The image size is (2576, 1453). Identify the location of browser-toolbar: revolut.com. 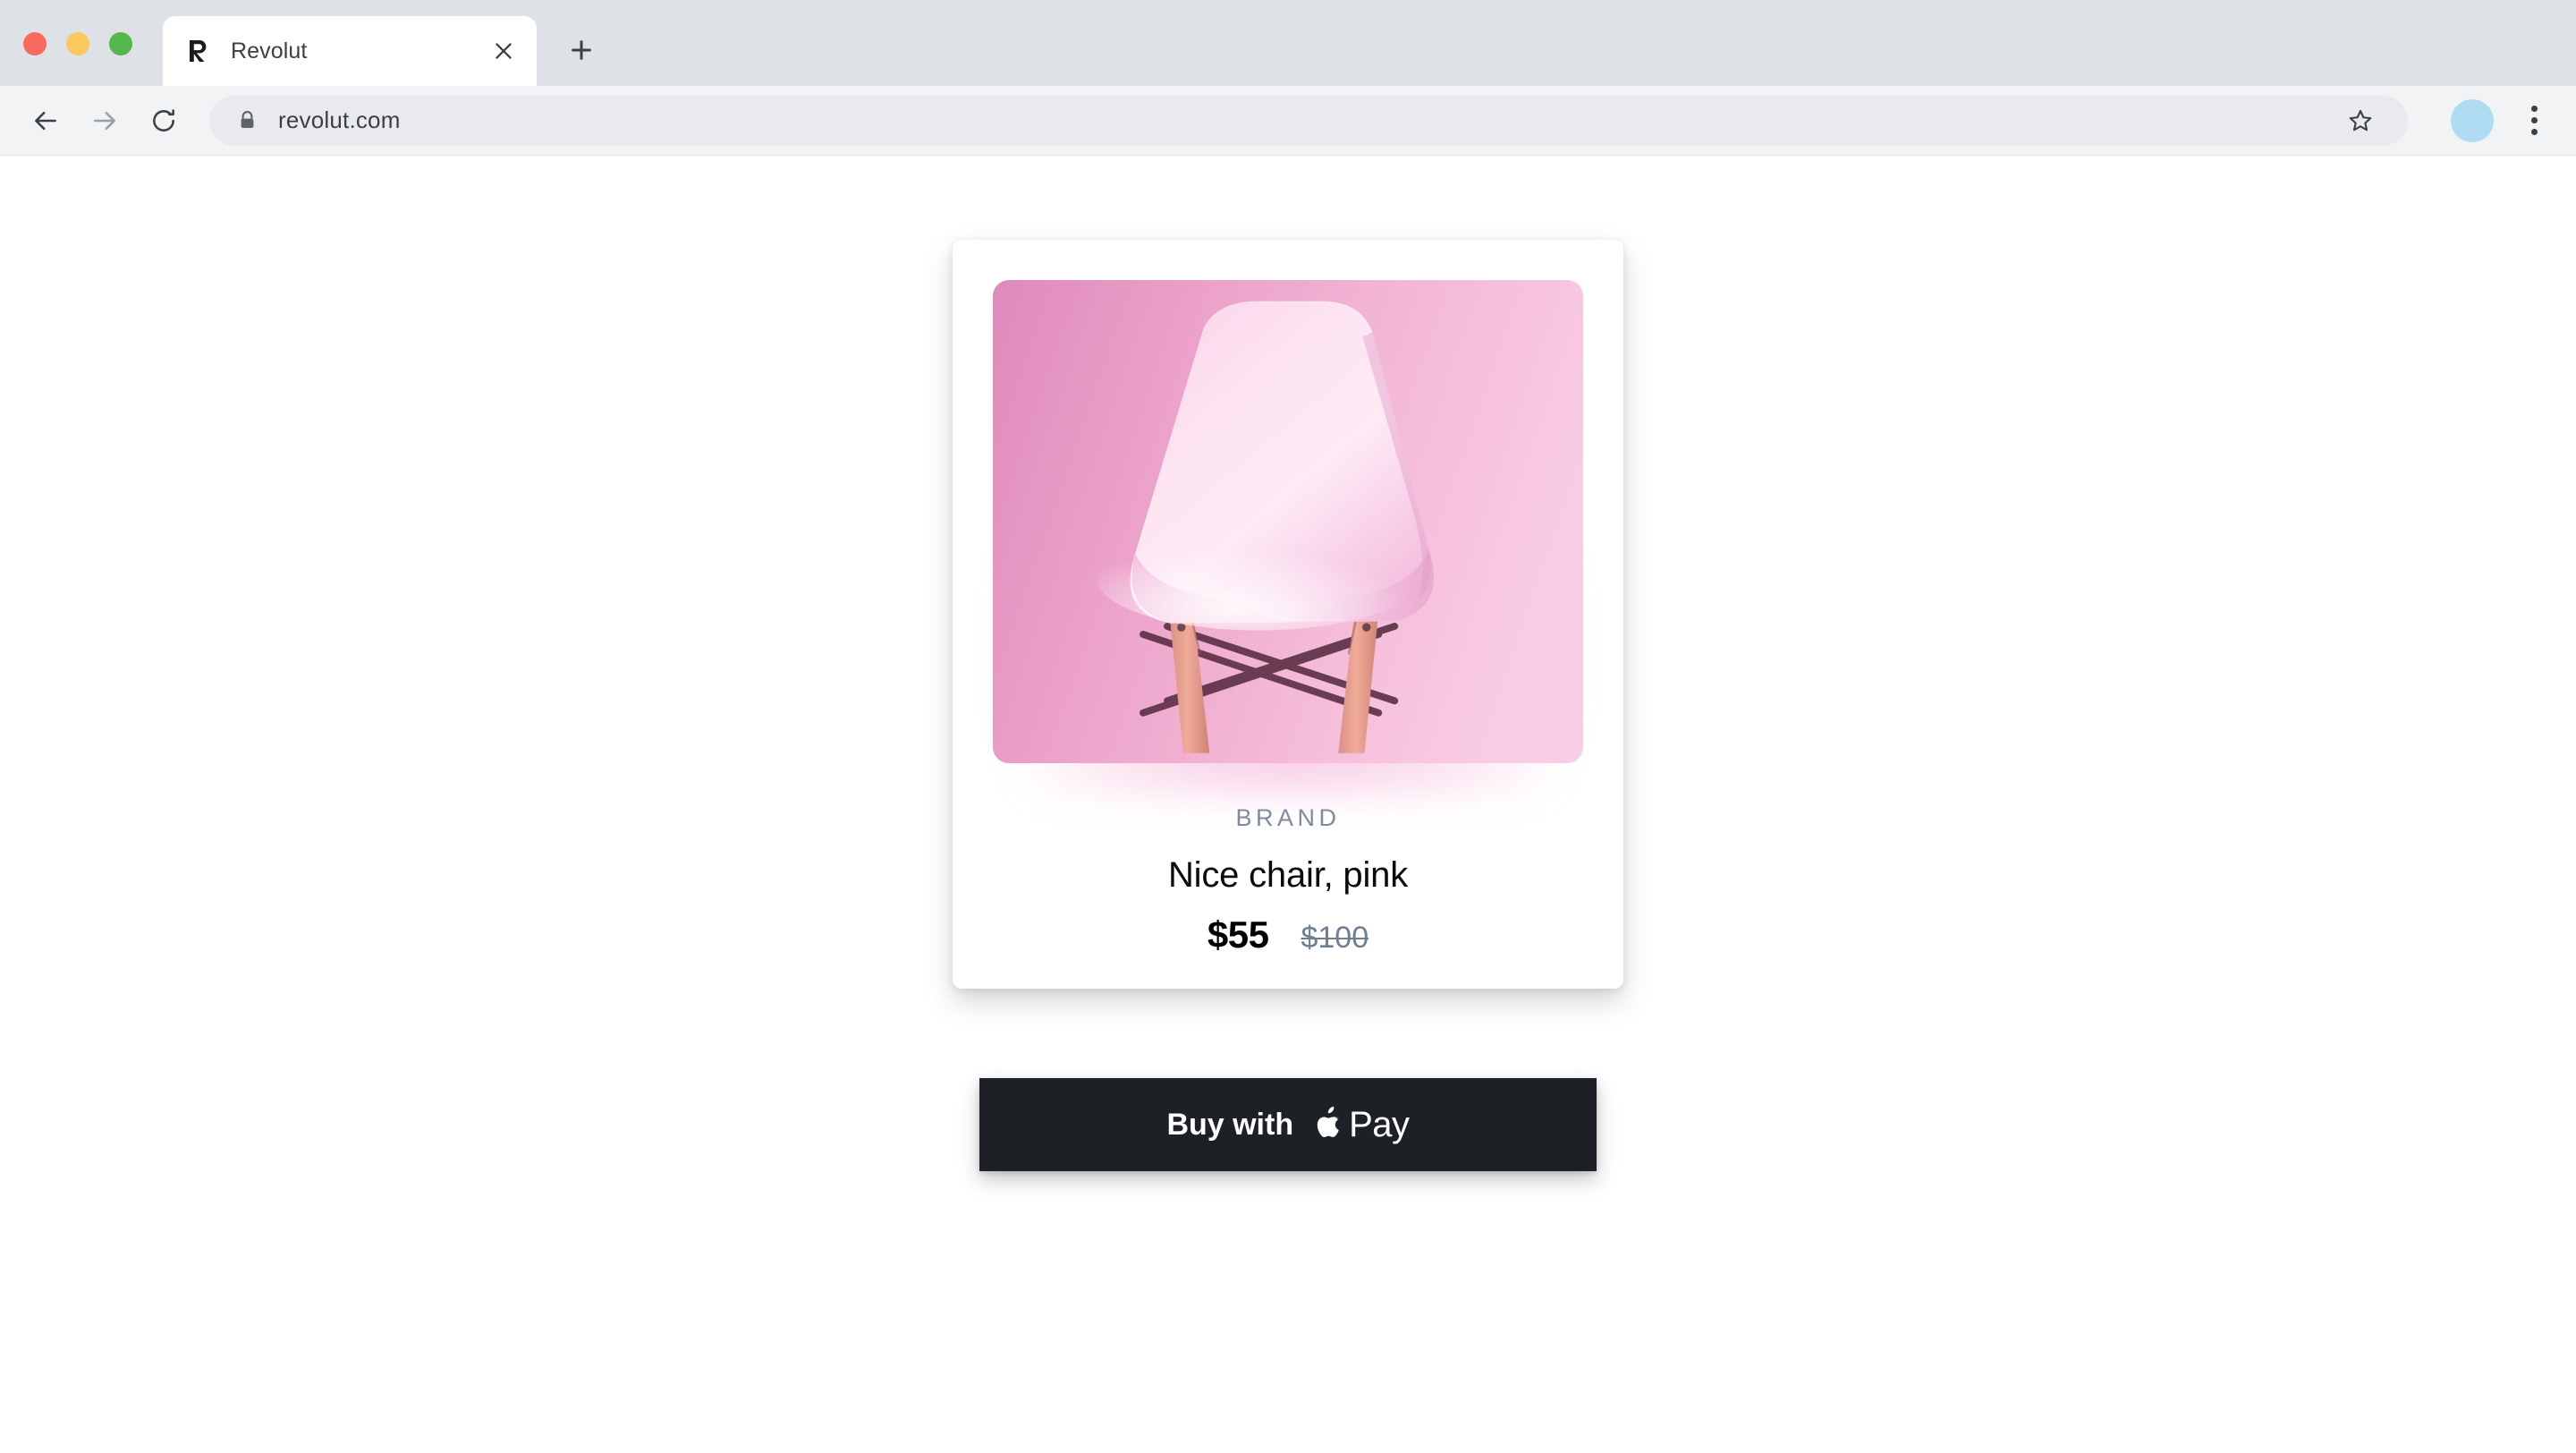
(1288, 121).